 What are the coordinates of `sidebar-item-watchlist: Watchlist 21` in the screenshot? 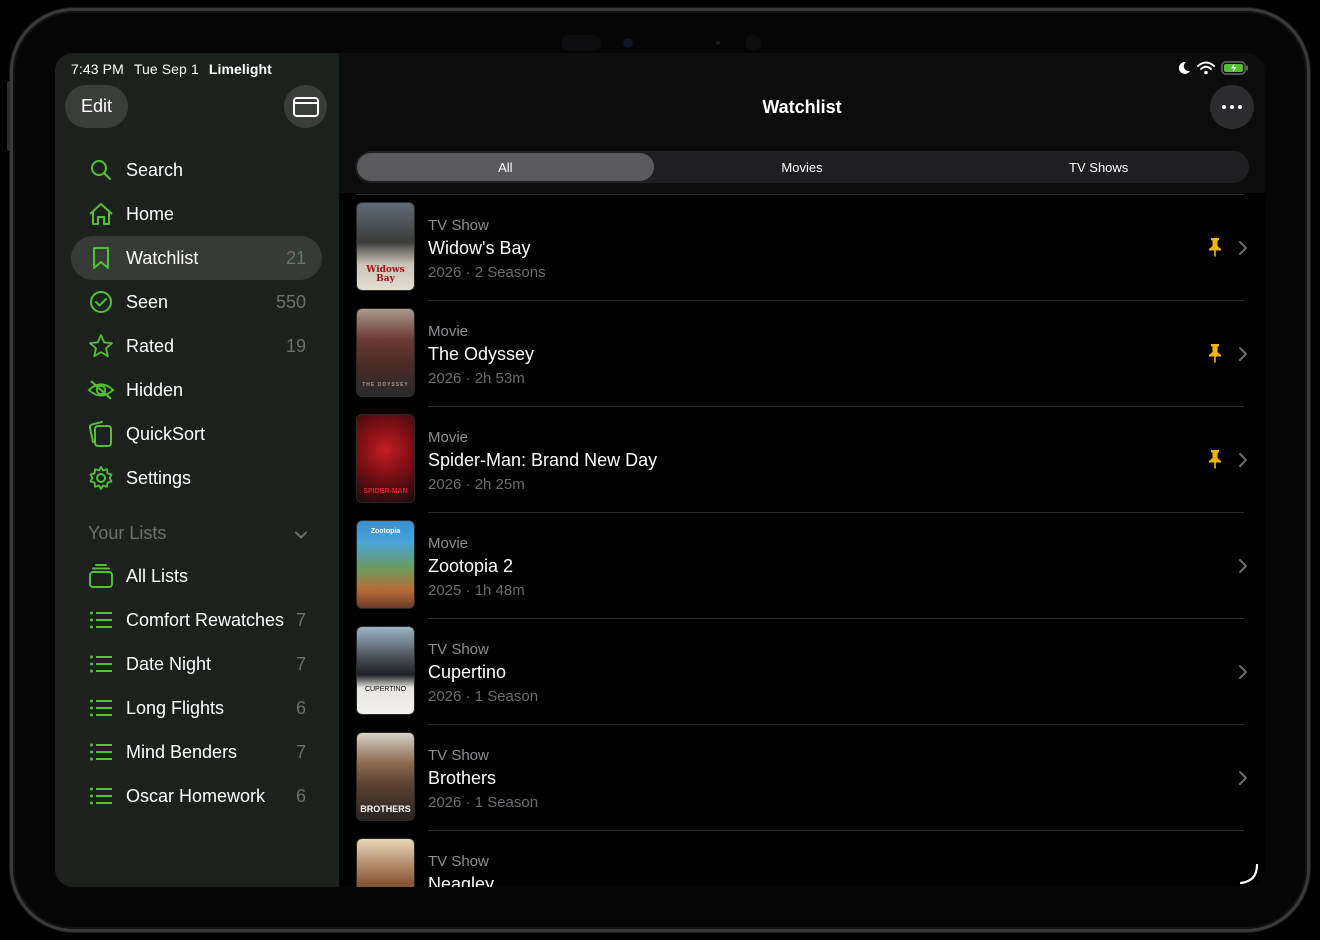 It's located at (196, 258).